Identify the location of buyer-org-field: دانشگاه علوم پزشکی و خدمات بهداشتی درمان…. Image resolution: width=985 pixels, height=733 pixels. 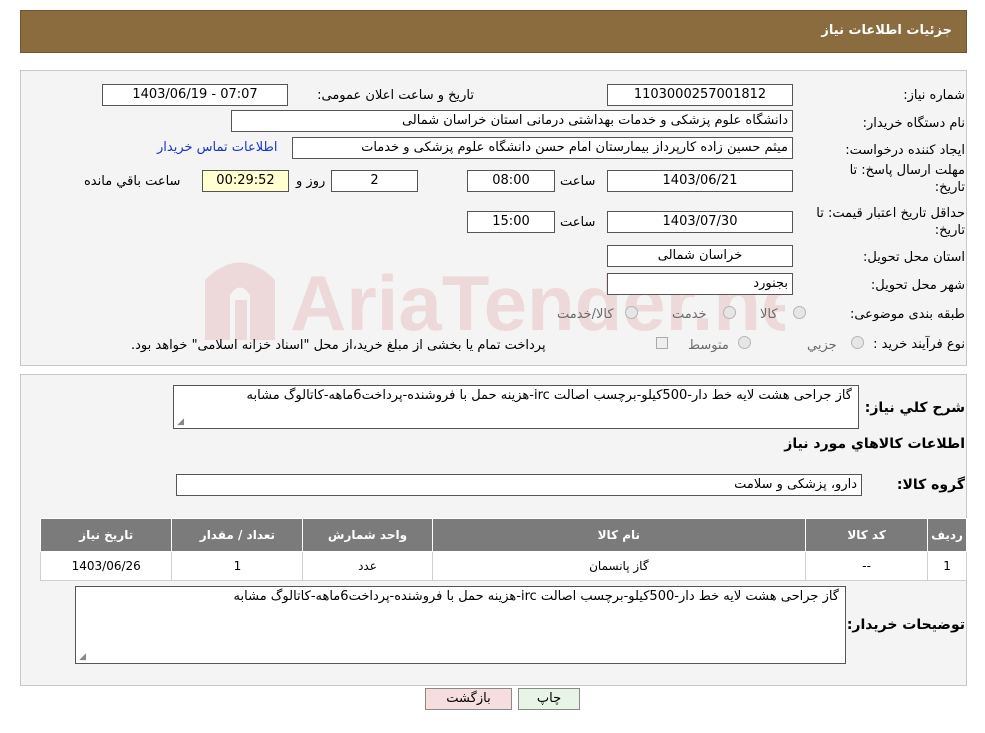
(512, 121).